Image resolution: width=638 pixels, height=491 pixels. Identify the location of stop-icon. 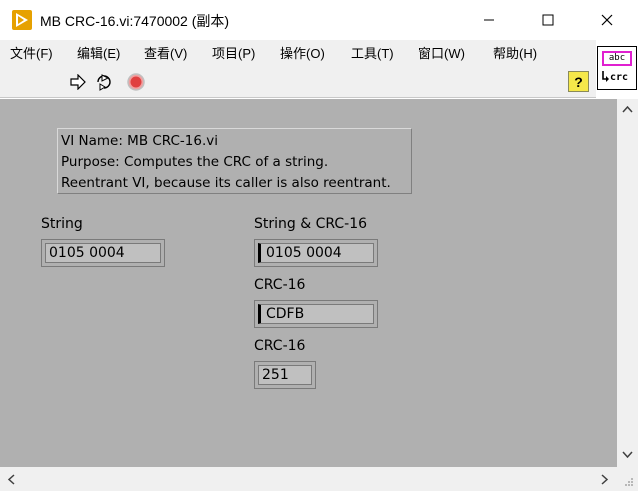
(136, 82).